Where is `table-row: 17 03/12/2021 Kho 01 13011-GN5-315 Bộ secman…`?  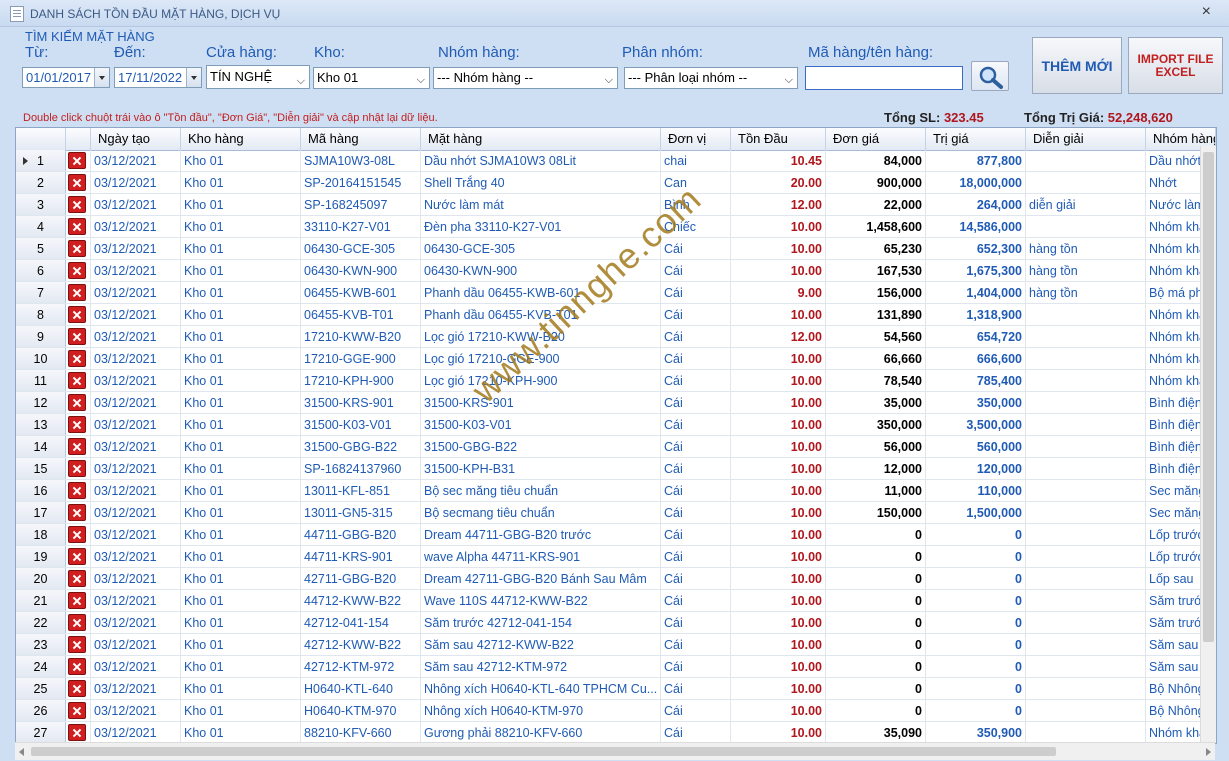 table-row: 17 03/12/2021 Kho 01 13011-GN5-315 Bộ secman… is located at coordinates (616, 513).